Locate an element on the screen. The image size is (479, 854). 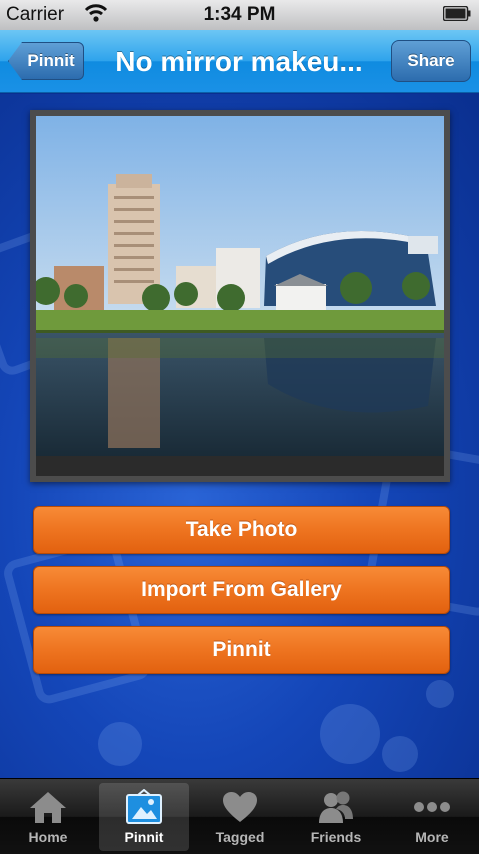
pinnit-button: Pinnit is located at coordinates (241, 650).